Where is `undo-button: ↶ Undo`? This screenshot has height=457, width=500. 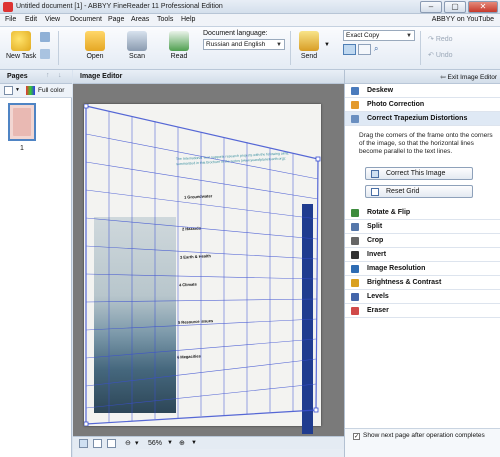
undo-button: ↶ Undo is located at coordinates (440, 55).